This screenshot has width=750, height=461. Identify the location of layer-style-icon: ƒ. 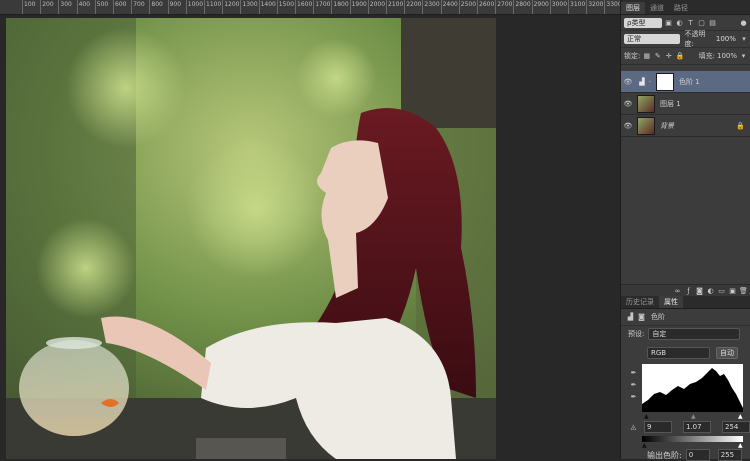
(688, 291).